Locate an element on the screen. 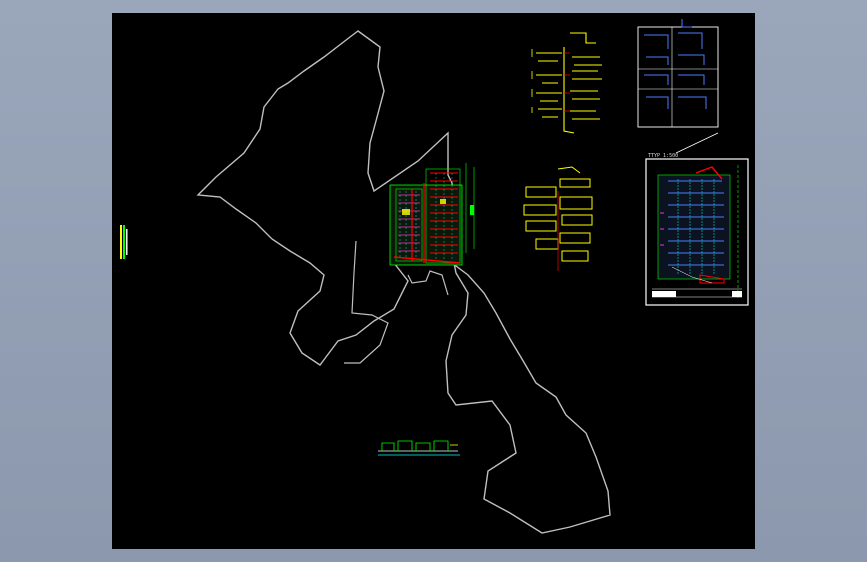  blue-pipe-diagram is located at coordinates (678, 73).